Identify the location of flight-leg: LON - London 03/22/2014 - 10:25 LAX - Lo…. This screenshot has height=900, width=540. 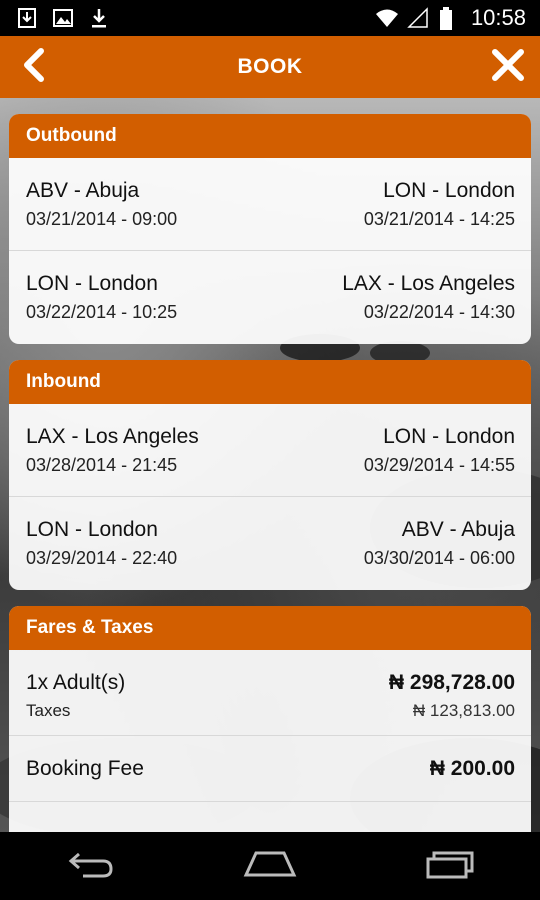
(270, 297).